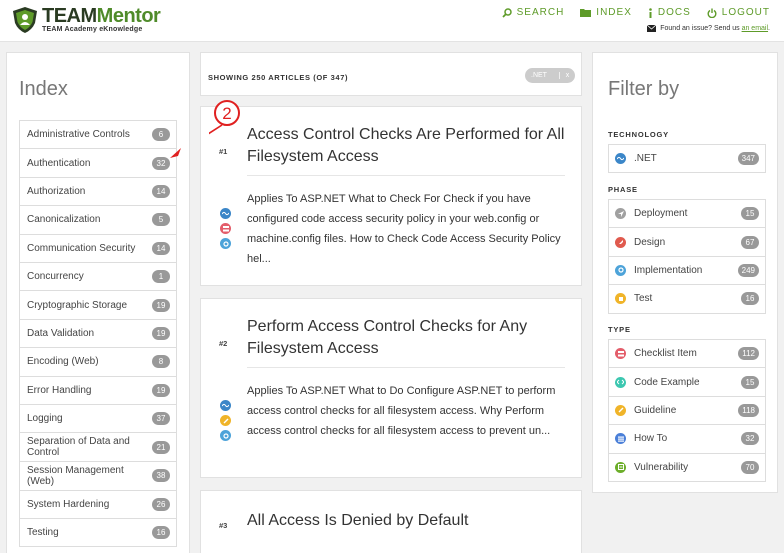  I want to click on article-card: #3 All Access Is Denied by Default, so click(391, 521).